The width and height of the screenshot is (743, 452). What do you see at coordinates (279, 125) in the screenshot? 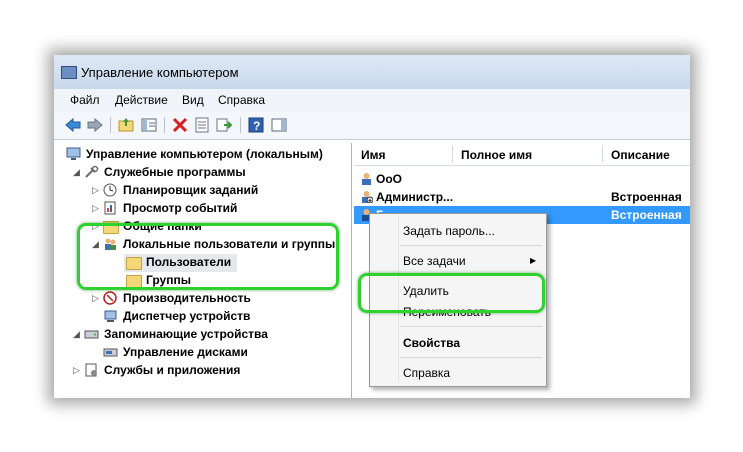
I see `action-pane-icon` at bounding box center [279, 125].